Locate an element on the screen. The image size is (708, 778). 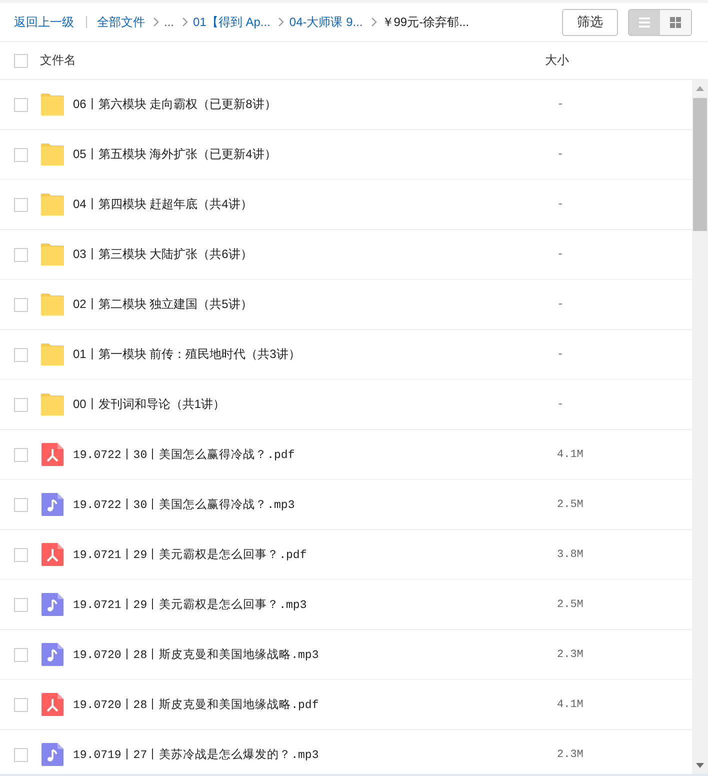
file-name: 04丨第四模块 赶超年底（共4讲） is located at coordinates (315, 204).